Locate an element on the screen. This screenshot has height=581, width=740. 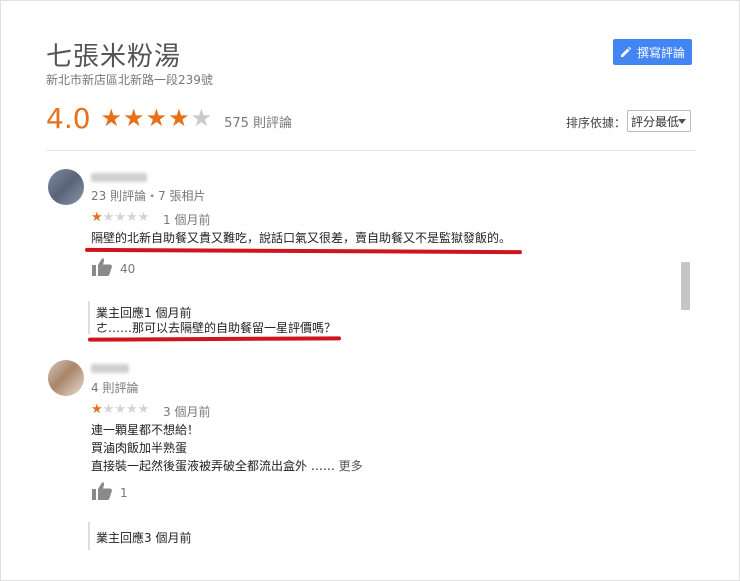
rating-stars: ★ ★ ★ ★ ★ is located at coordinates (157, 118).